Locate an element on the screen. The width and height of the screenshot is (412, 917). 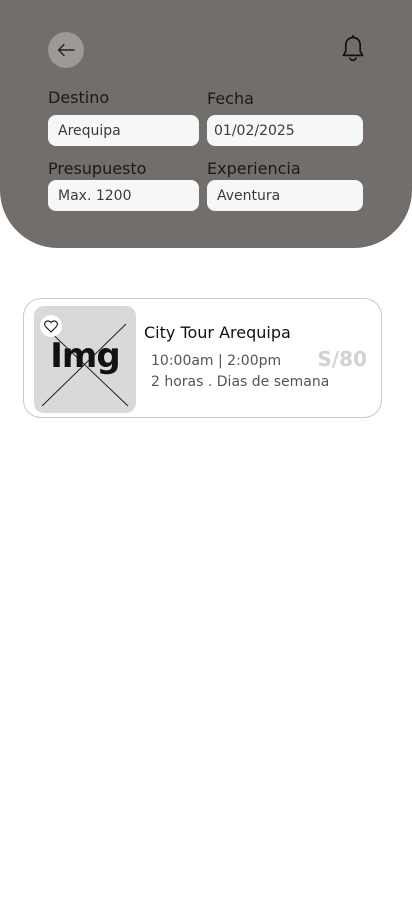
tour-title: City Tour Arequipa is located at coordinates (217, 332).